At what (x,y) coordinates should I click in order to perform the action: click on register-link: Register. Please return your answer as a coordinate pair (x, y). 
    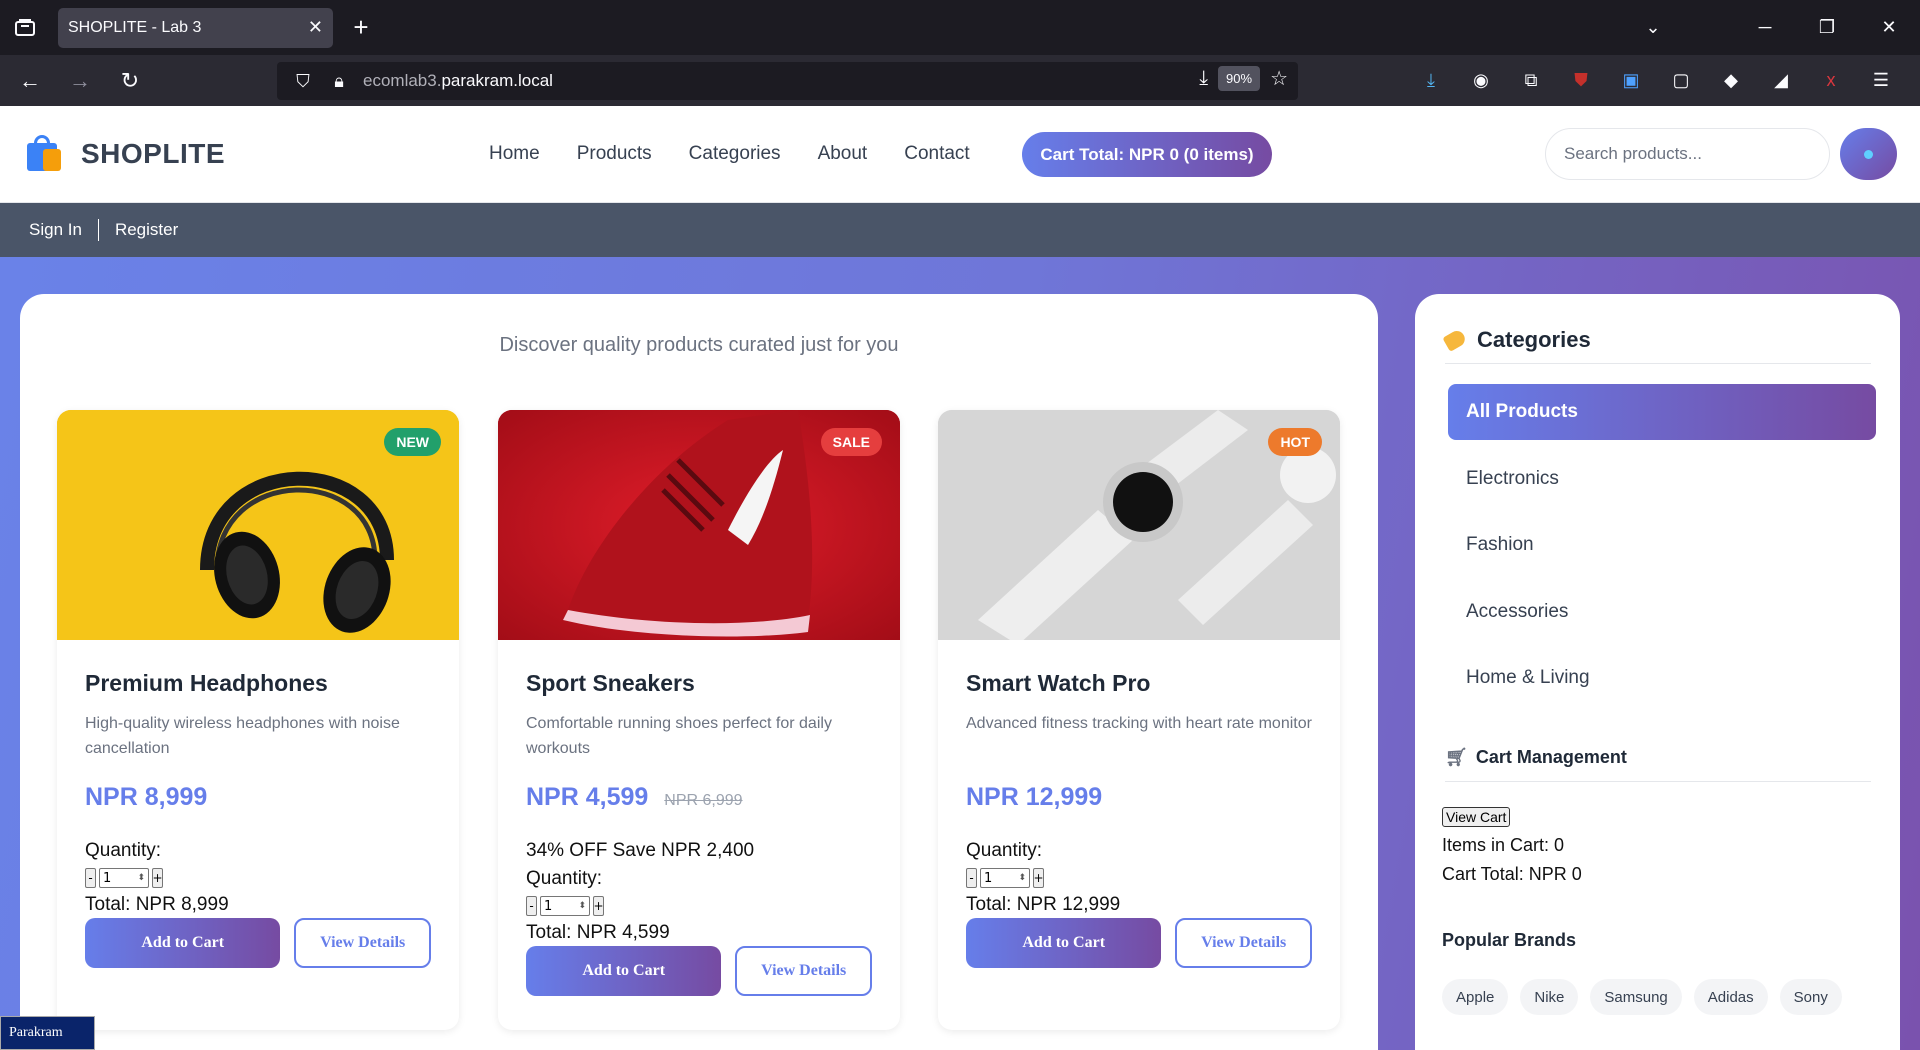
    Looking at the image, I should click on (146, 230).